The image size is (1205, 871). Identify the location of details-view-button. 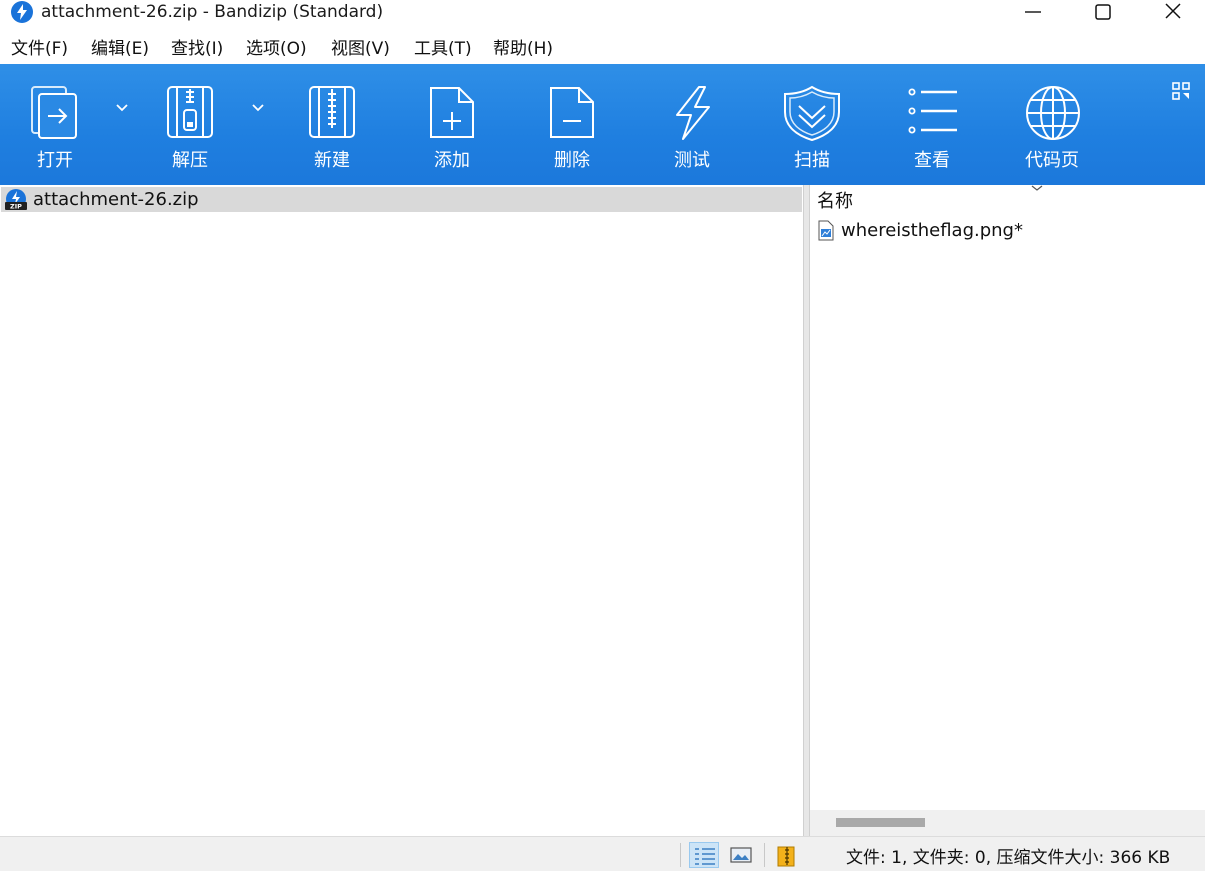
(704, 855).